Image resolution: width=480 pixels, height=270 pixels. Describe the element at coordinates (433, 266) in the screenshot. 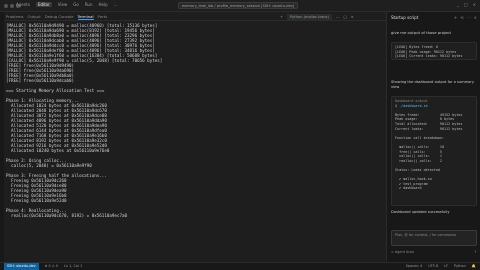

I see `status-item: UTF-8` at that location.